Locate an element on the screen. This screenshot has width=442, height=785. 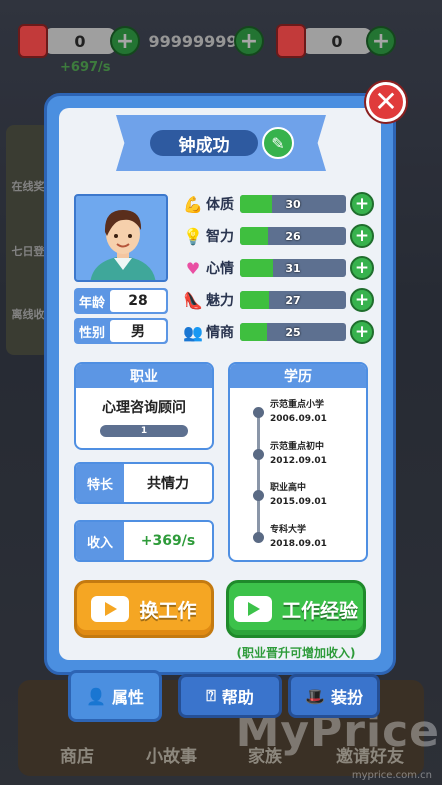
education-item: 示范重点小学 2006.09.01 is located at coordinates (298, 412).